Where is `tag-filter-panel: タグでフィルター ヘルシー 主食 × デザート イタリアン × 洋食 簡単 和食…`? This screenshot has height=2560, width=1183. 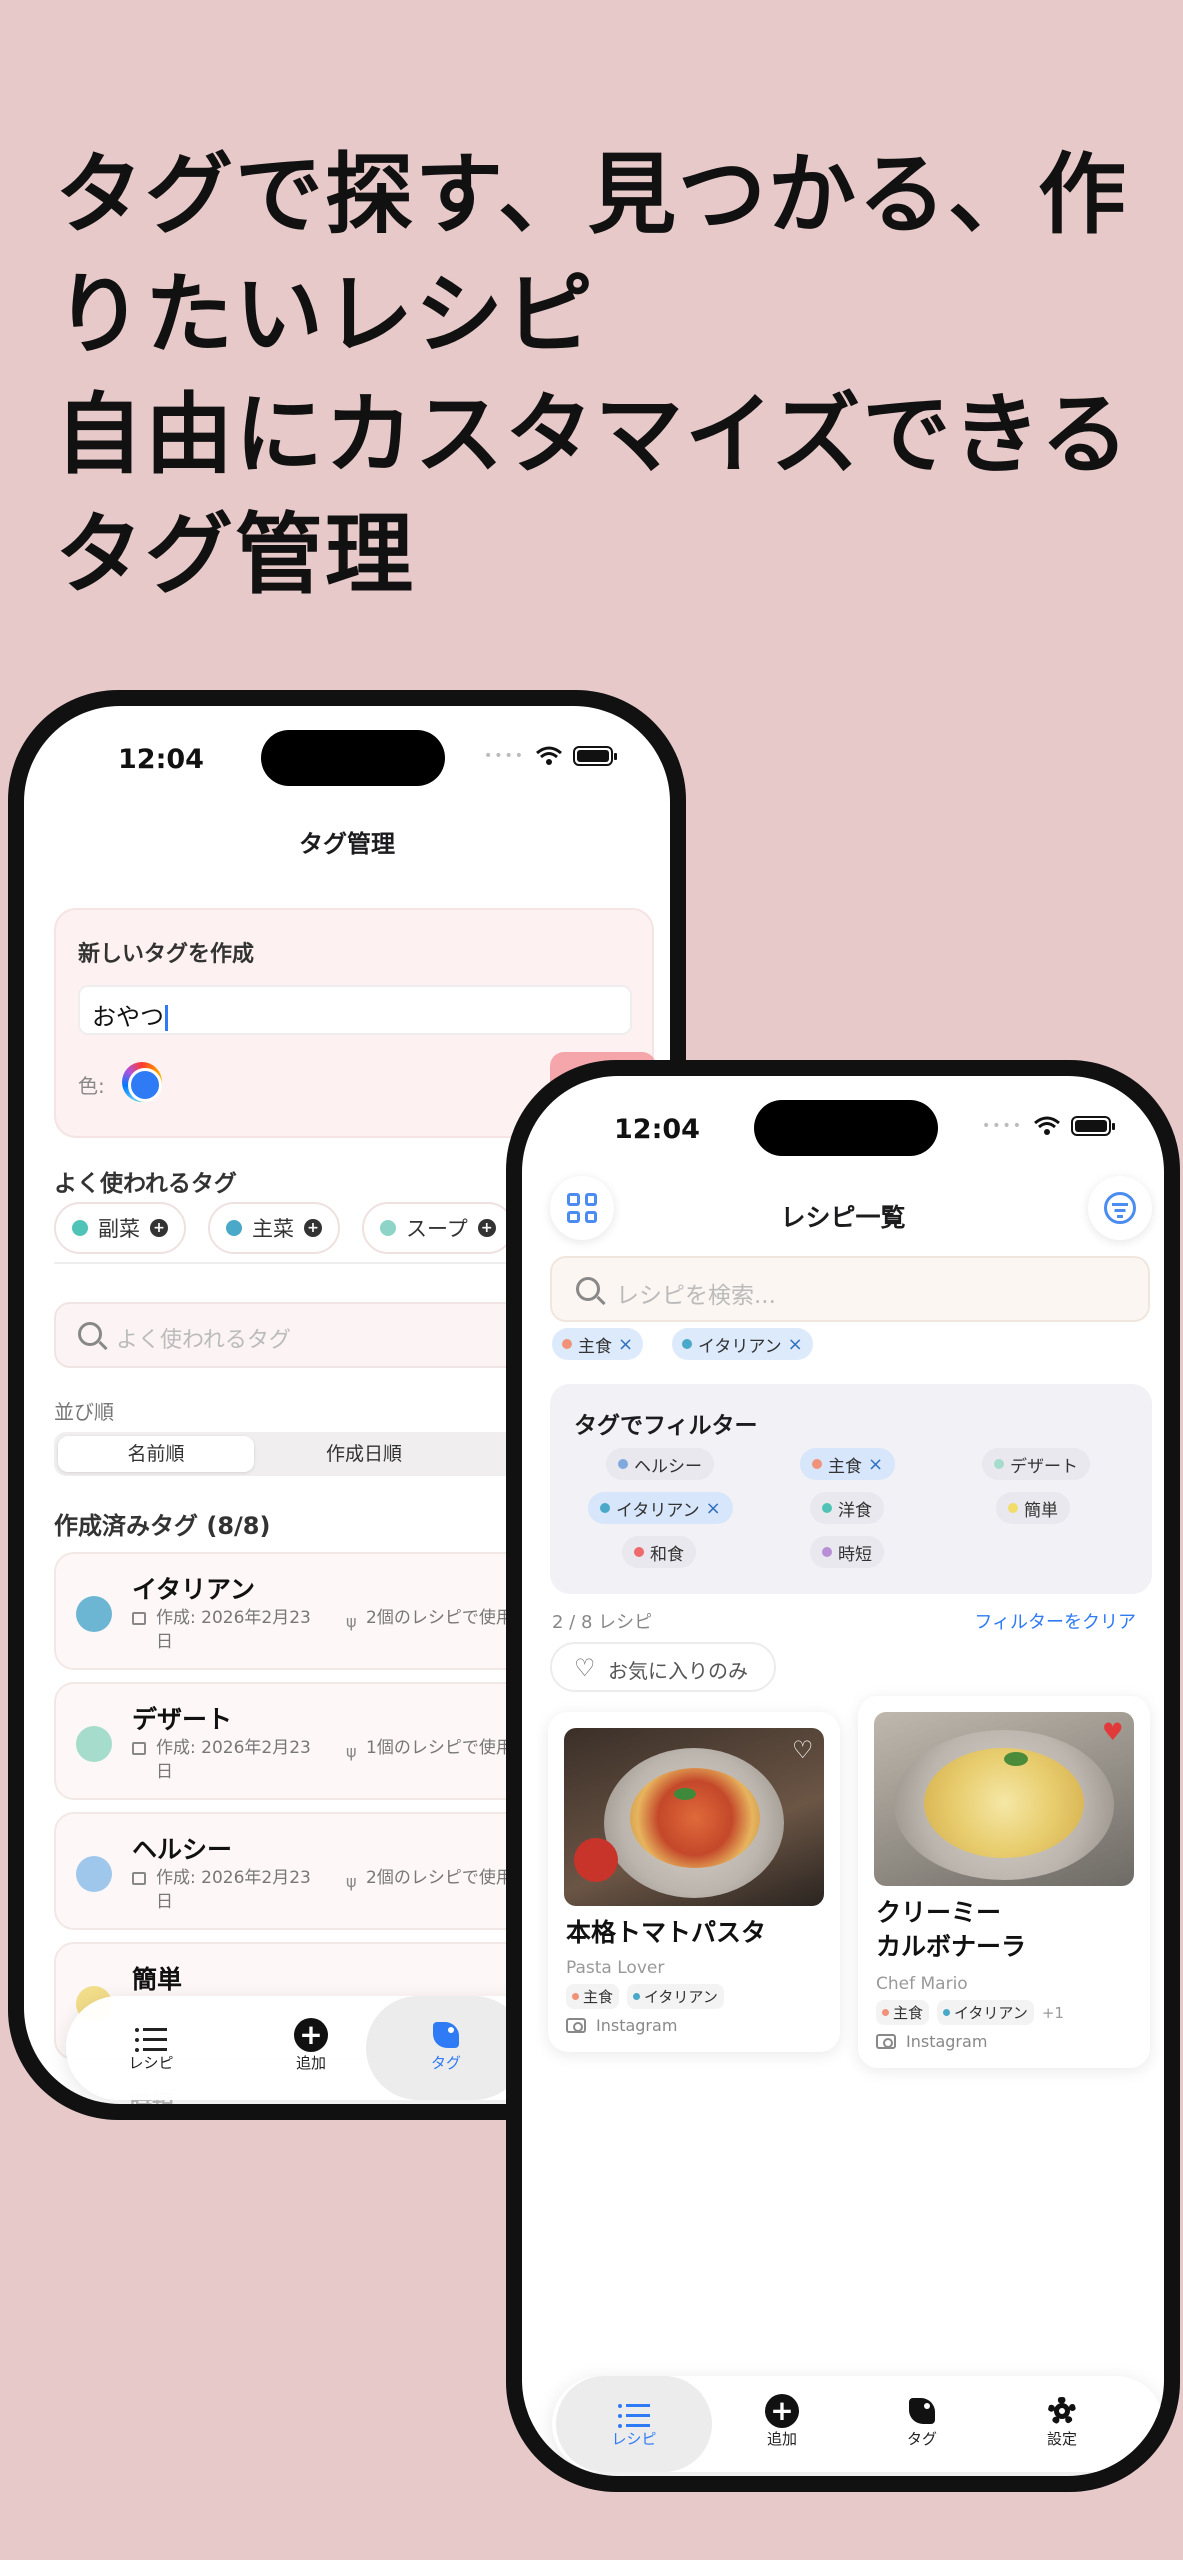 tag-filter-panel: タグでフィルター ヘルシー 主食 × デザート イタリアン × 洋食 簡単 和食… is located at coordinates (851, 1489).